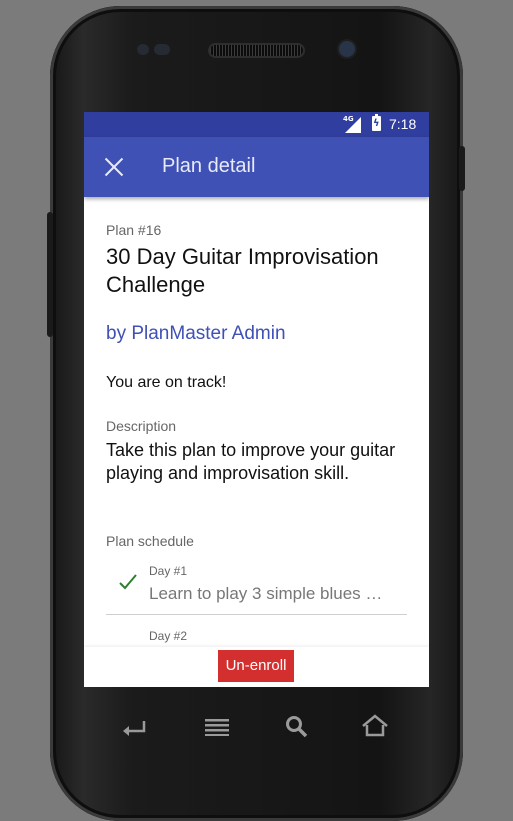  What do you see at coordinates (196, 334) in the screenshot?
I see `plan-author-link: by PlanMaster Admin` at bounding box center [196, 334].